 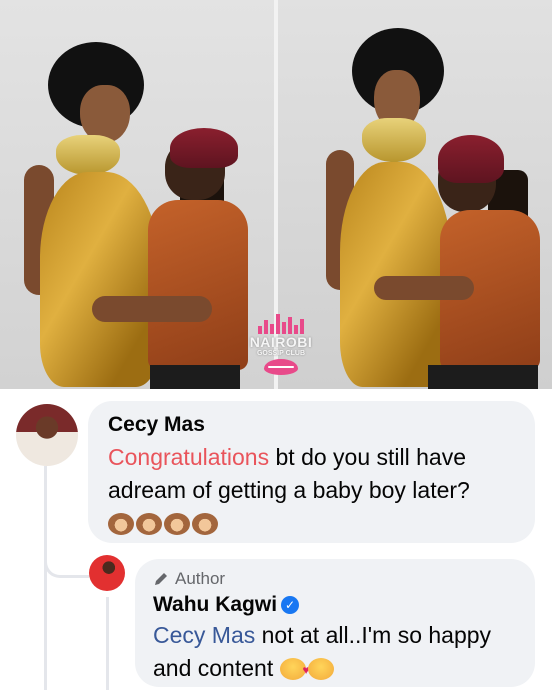 I want to click on watermark-subtitle: GOSSIP CLUB, so click(x=281, y=353).